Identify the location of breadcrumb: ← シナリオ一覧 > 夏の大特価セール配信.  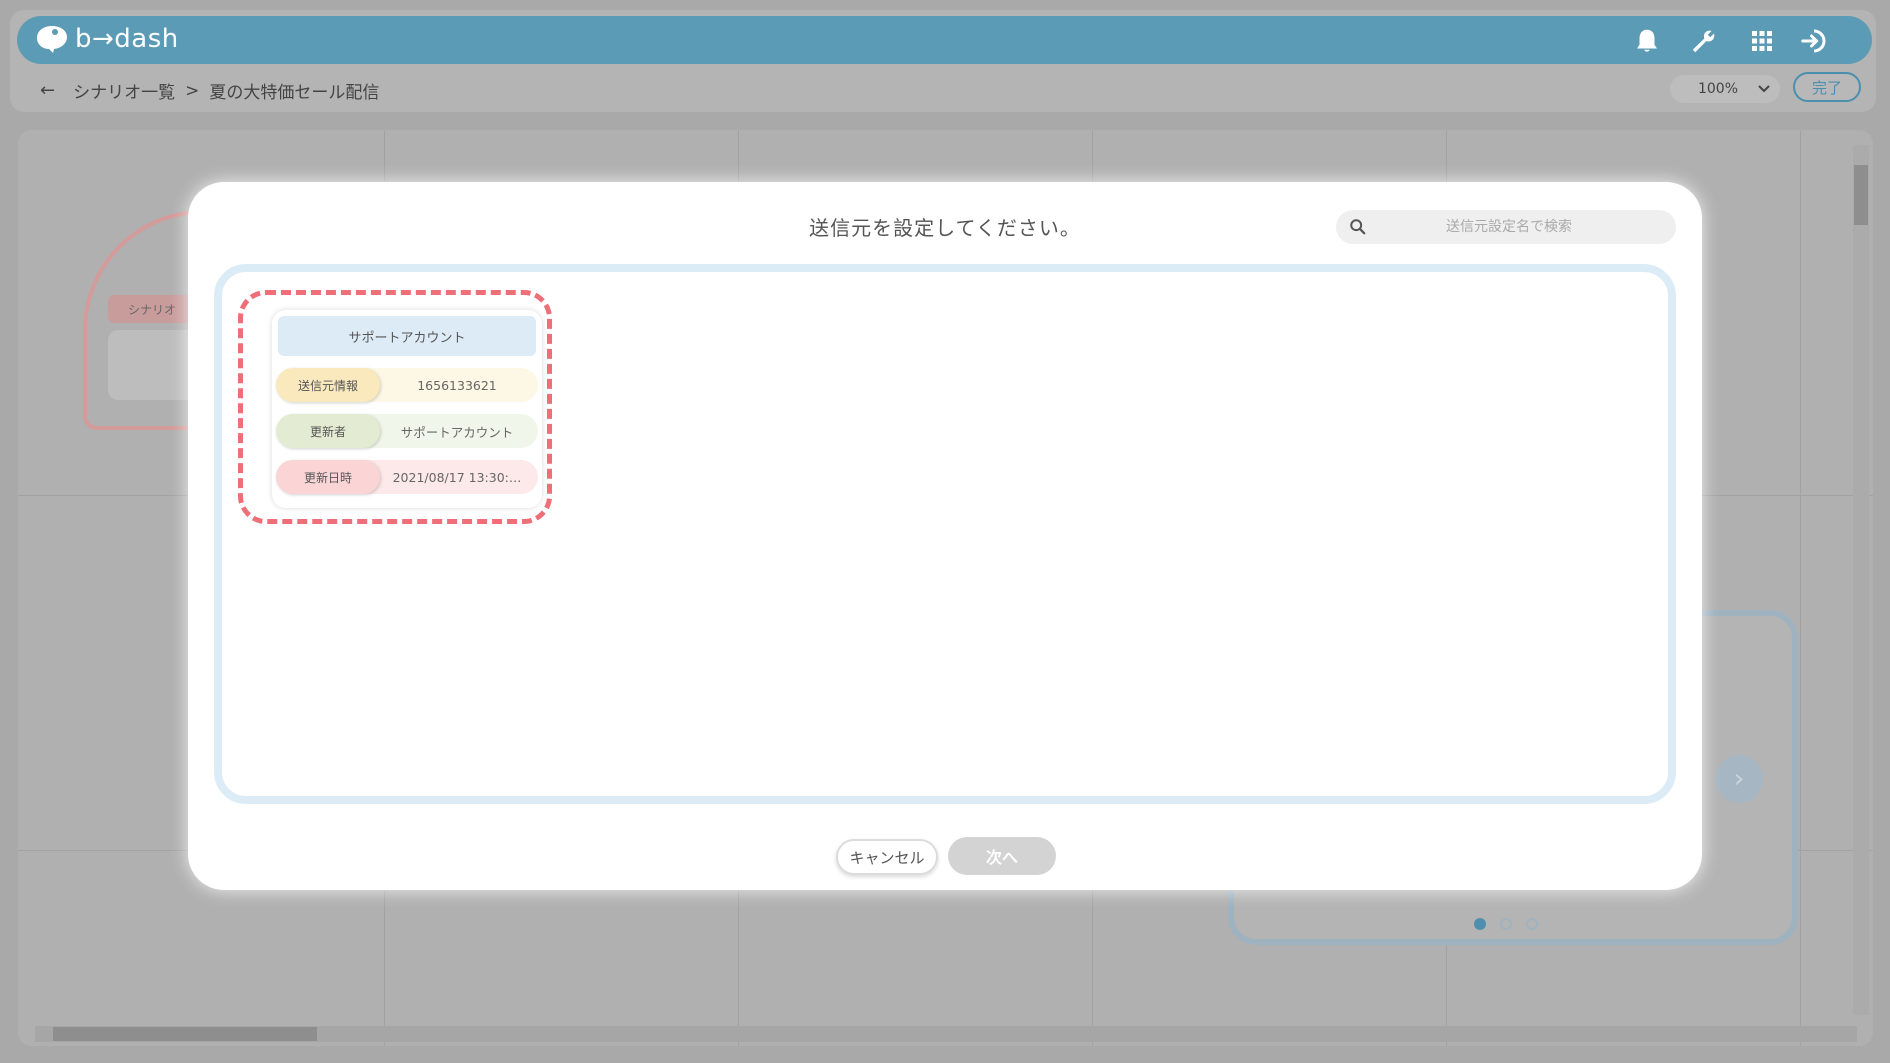
(209, 90).